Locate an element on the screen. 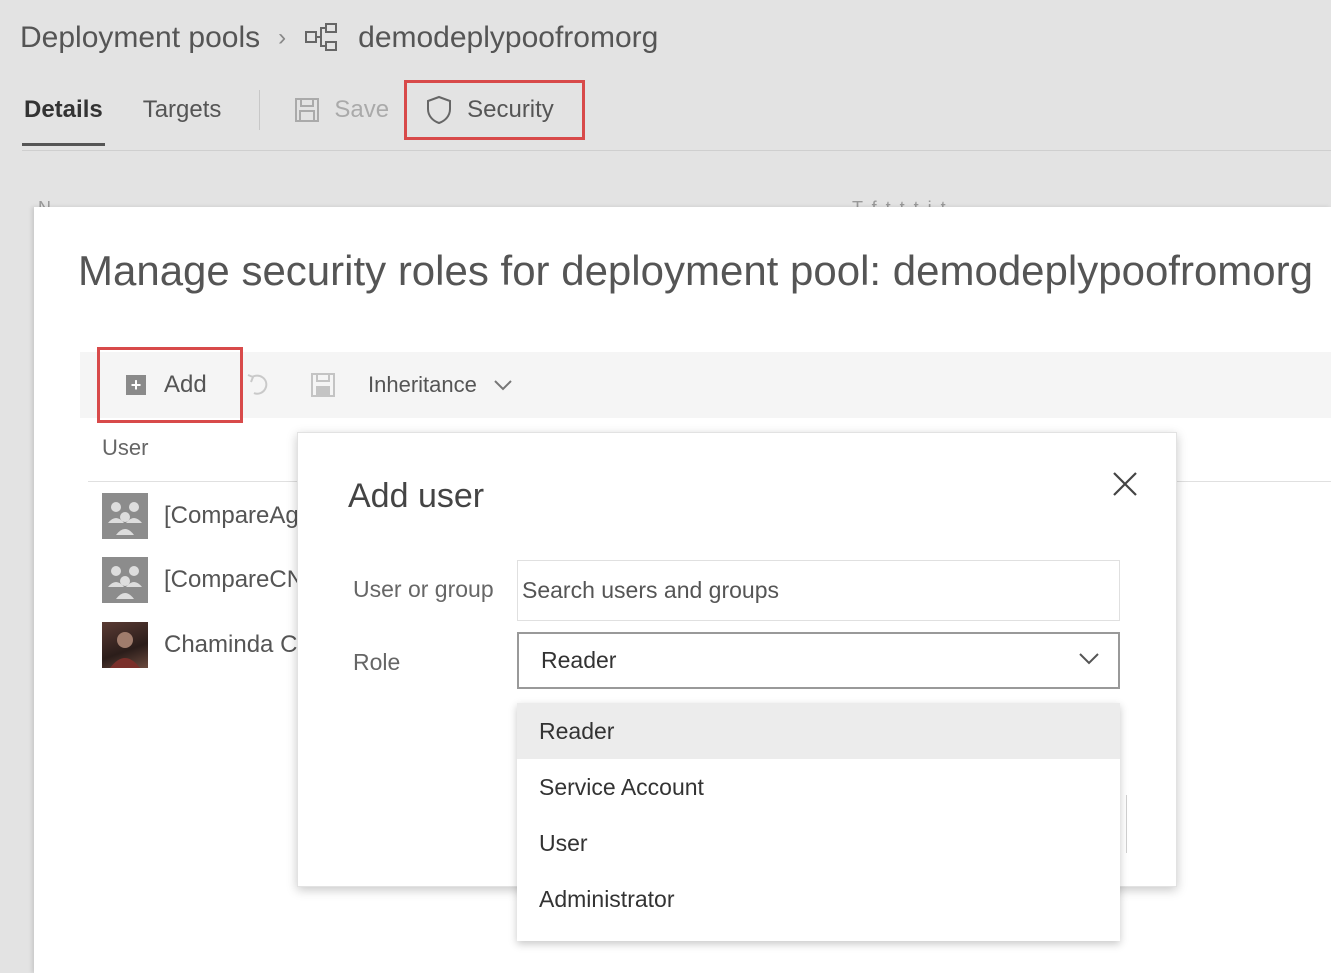  role-select: Reader is located at coordinates (818, 660).